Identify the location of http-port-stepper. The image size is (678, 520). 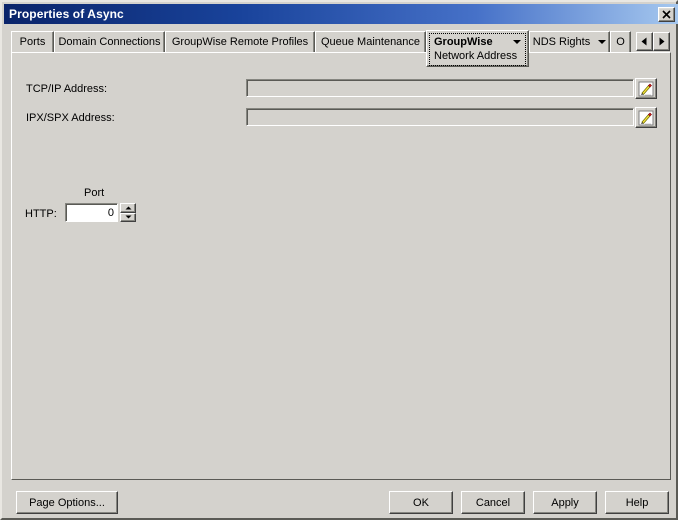
(128, 212).